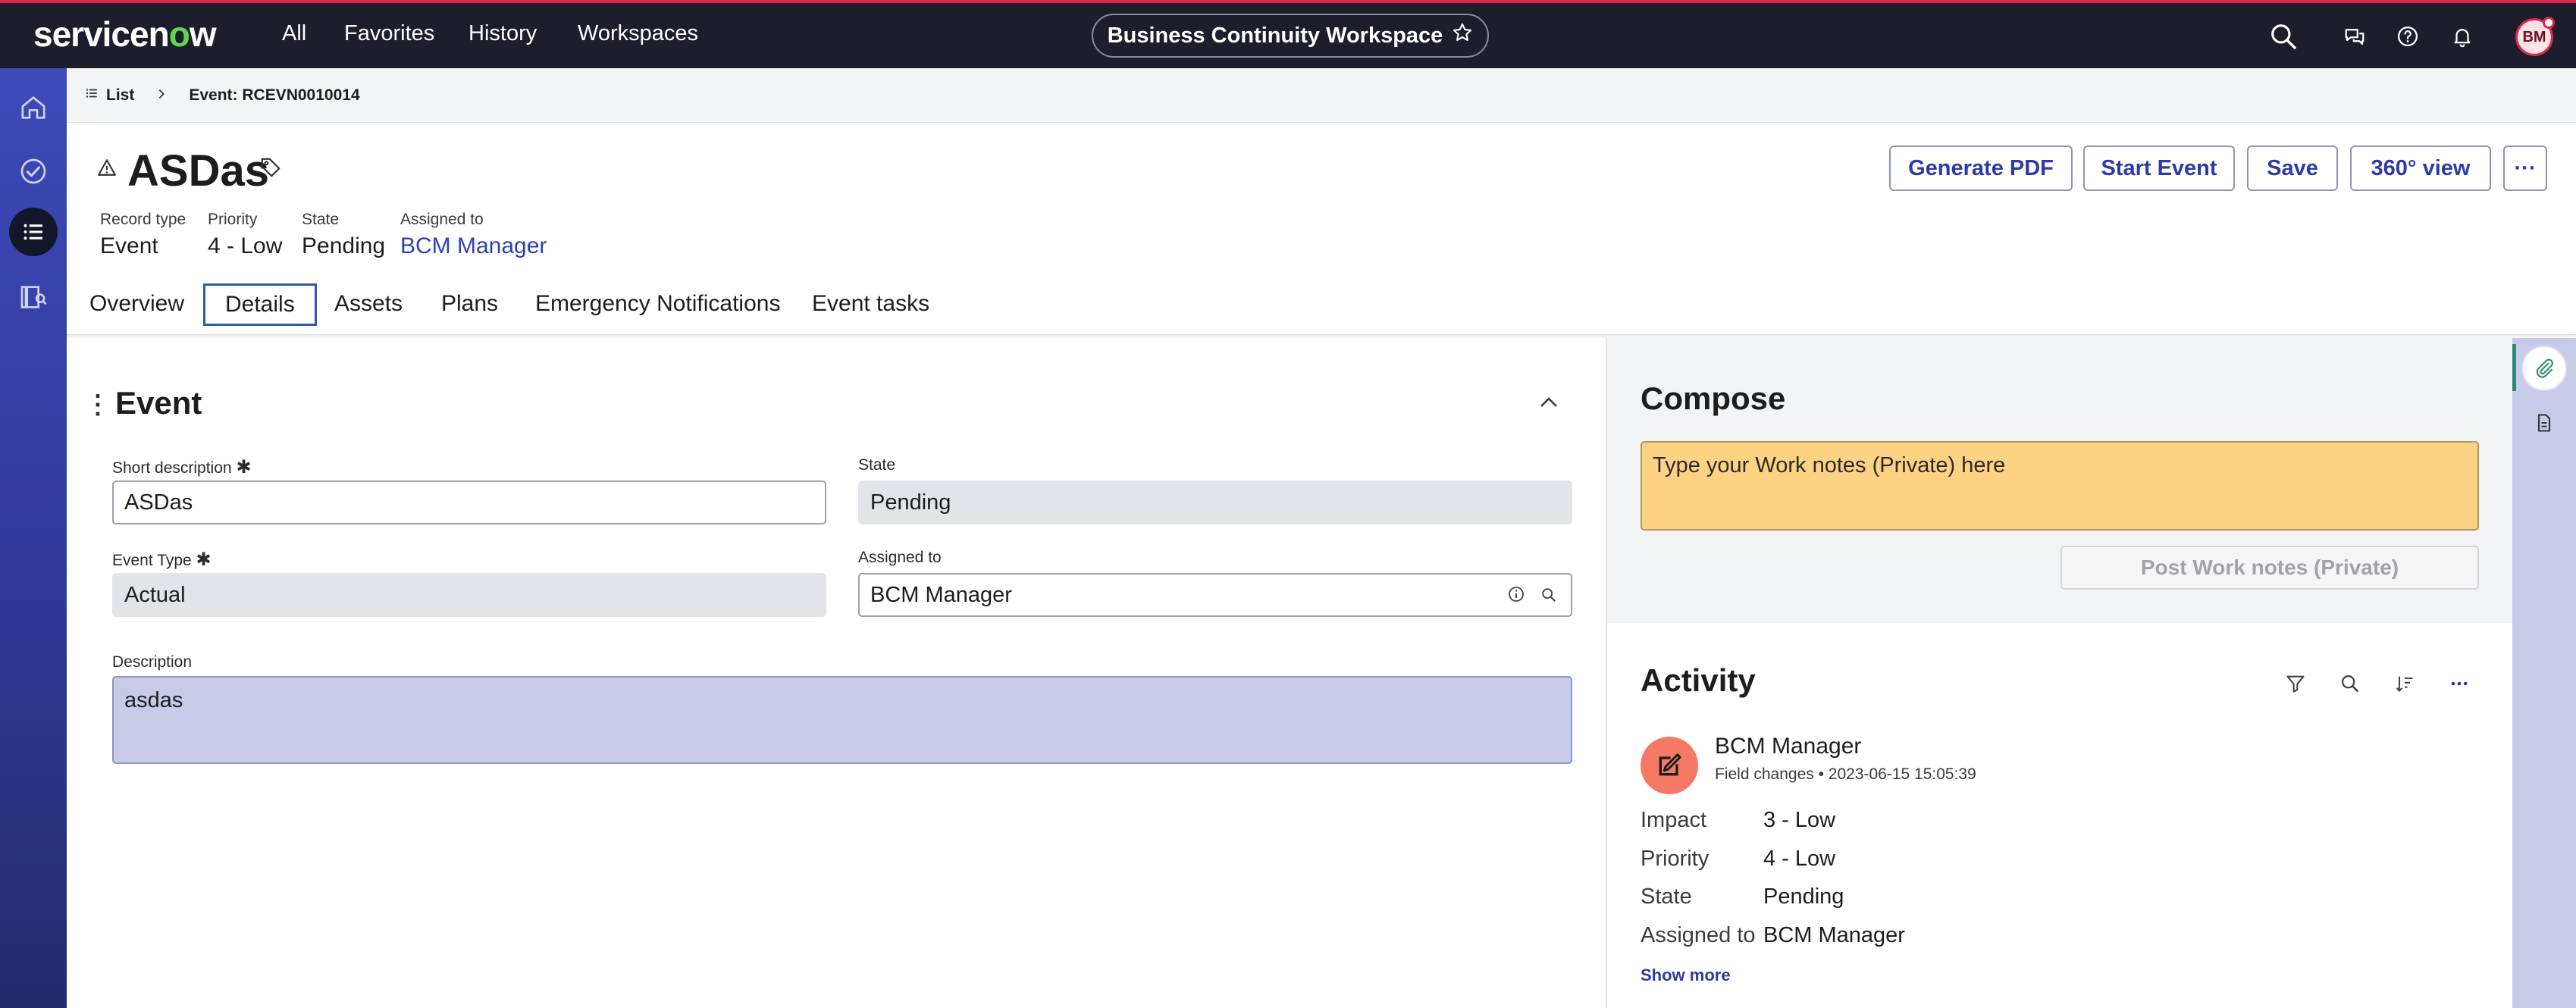 This screenshot has width=2576, height=1008. Describe the element at coordinates (1902, 774) in the screenshot. I see `activity-timestamp: 2023-06-15 15:05:39` at that location.